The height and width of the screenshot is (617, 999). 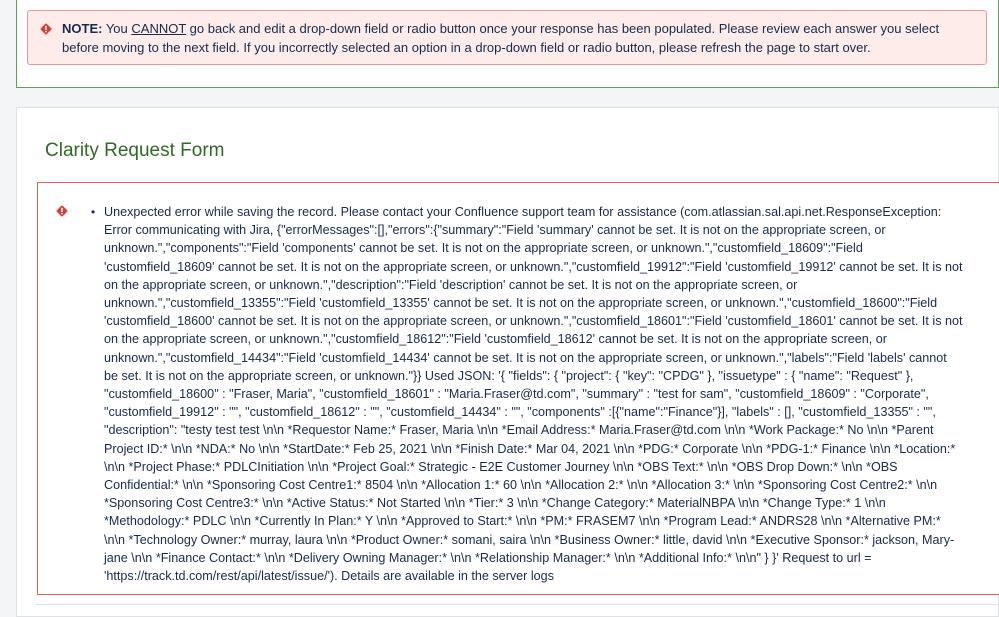 What do you see at coordinates (82, 28) in the screenshot?
I see `note-prefix: NOTE:` at bounding box center [82, 28].